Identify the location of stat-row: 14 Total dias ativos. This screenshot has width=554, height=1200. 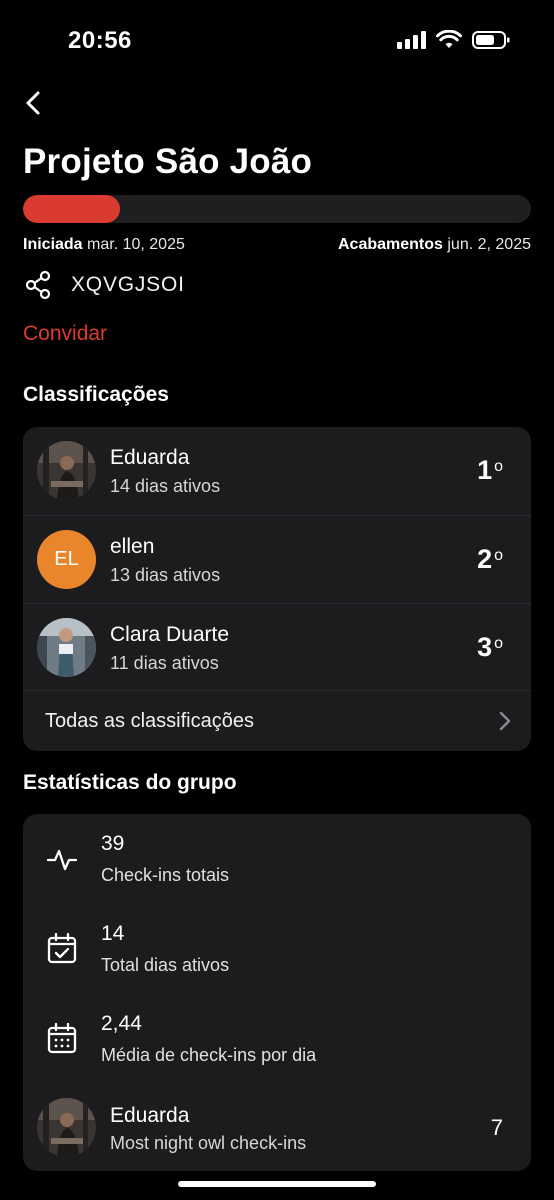
(277, 949).